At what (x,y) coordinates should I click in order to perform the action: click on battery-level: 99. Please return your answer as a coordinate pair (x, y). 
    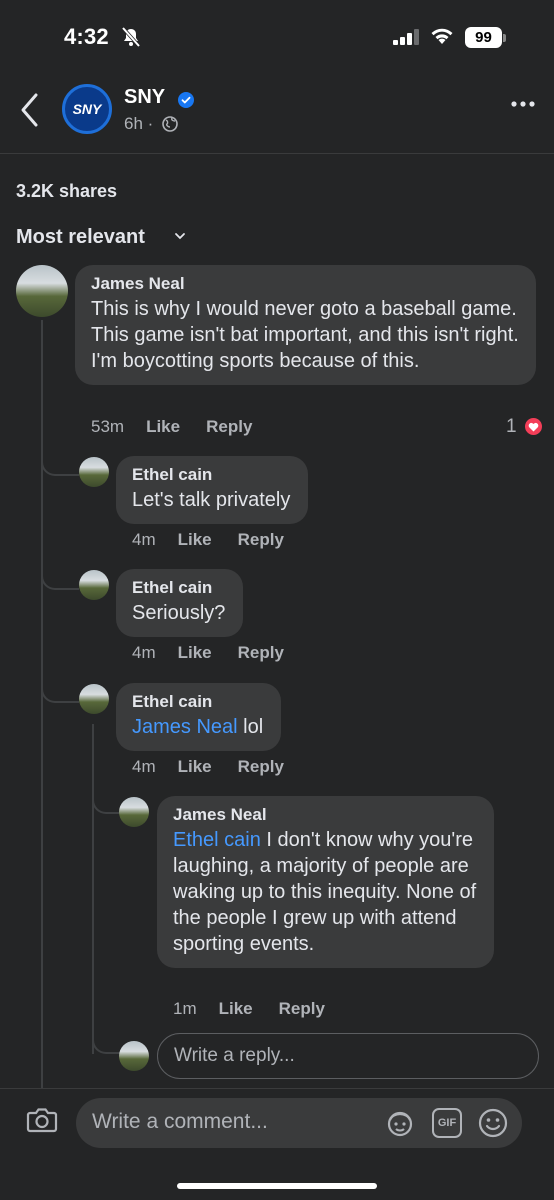
    Looking at the image, I should click on (483, 37).